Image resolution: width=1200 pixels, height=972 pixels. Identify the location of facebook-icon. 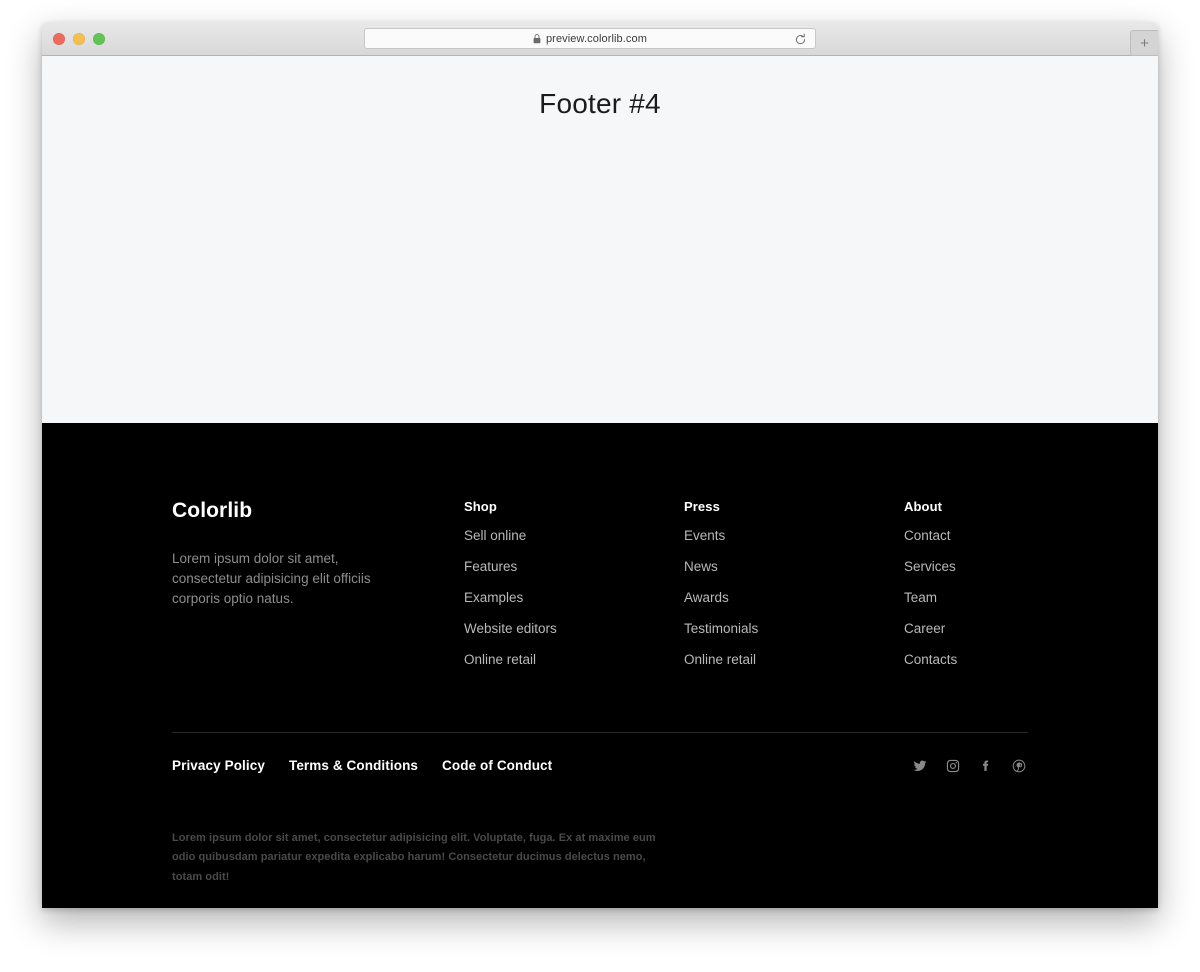
(985, 765).